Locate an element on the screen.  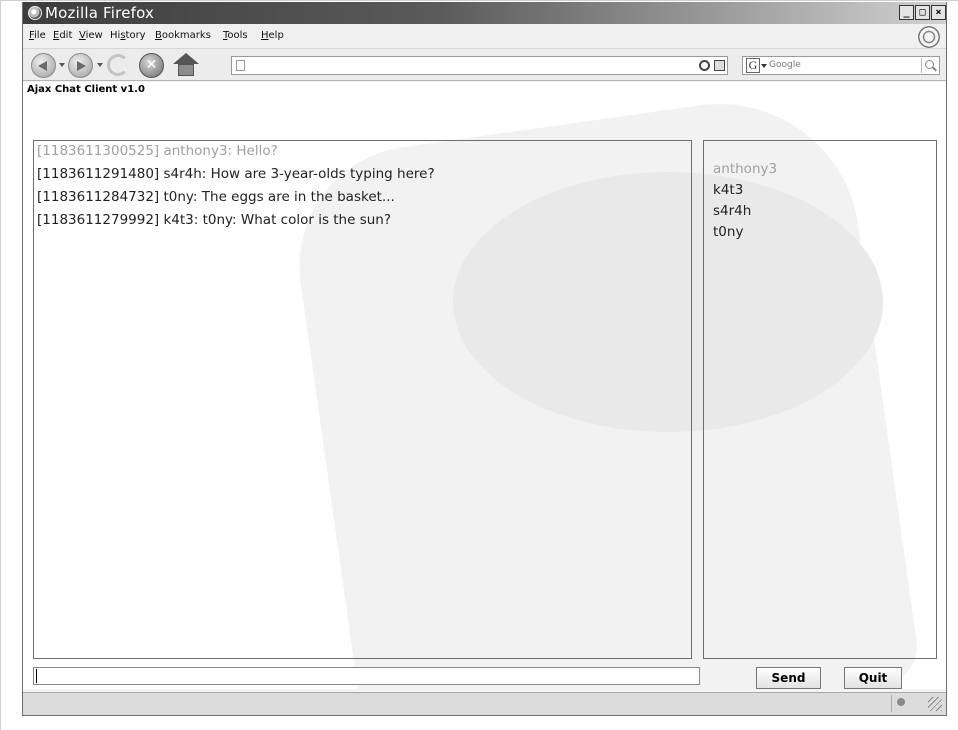
window-title: Mozilla Firefox is located at coordinates (100, 13).